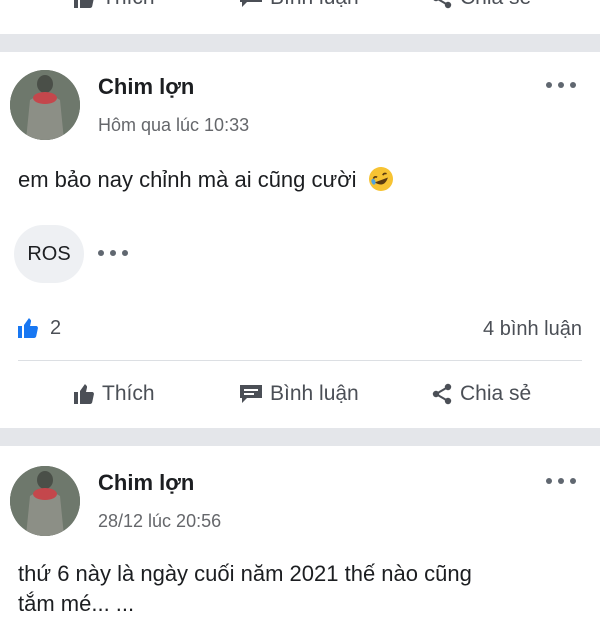 Image resolution: width=600 pixels, height=617 pixels. I want to click on action-divider, so click(300, 360).